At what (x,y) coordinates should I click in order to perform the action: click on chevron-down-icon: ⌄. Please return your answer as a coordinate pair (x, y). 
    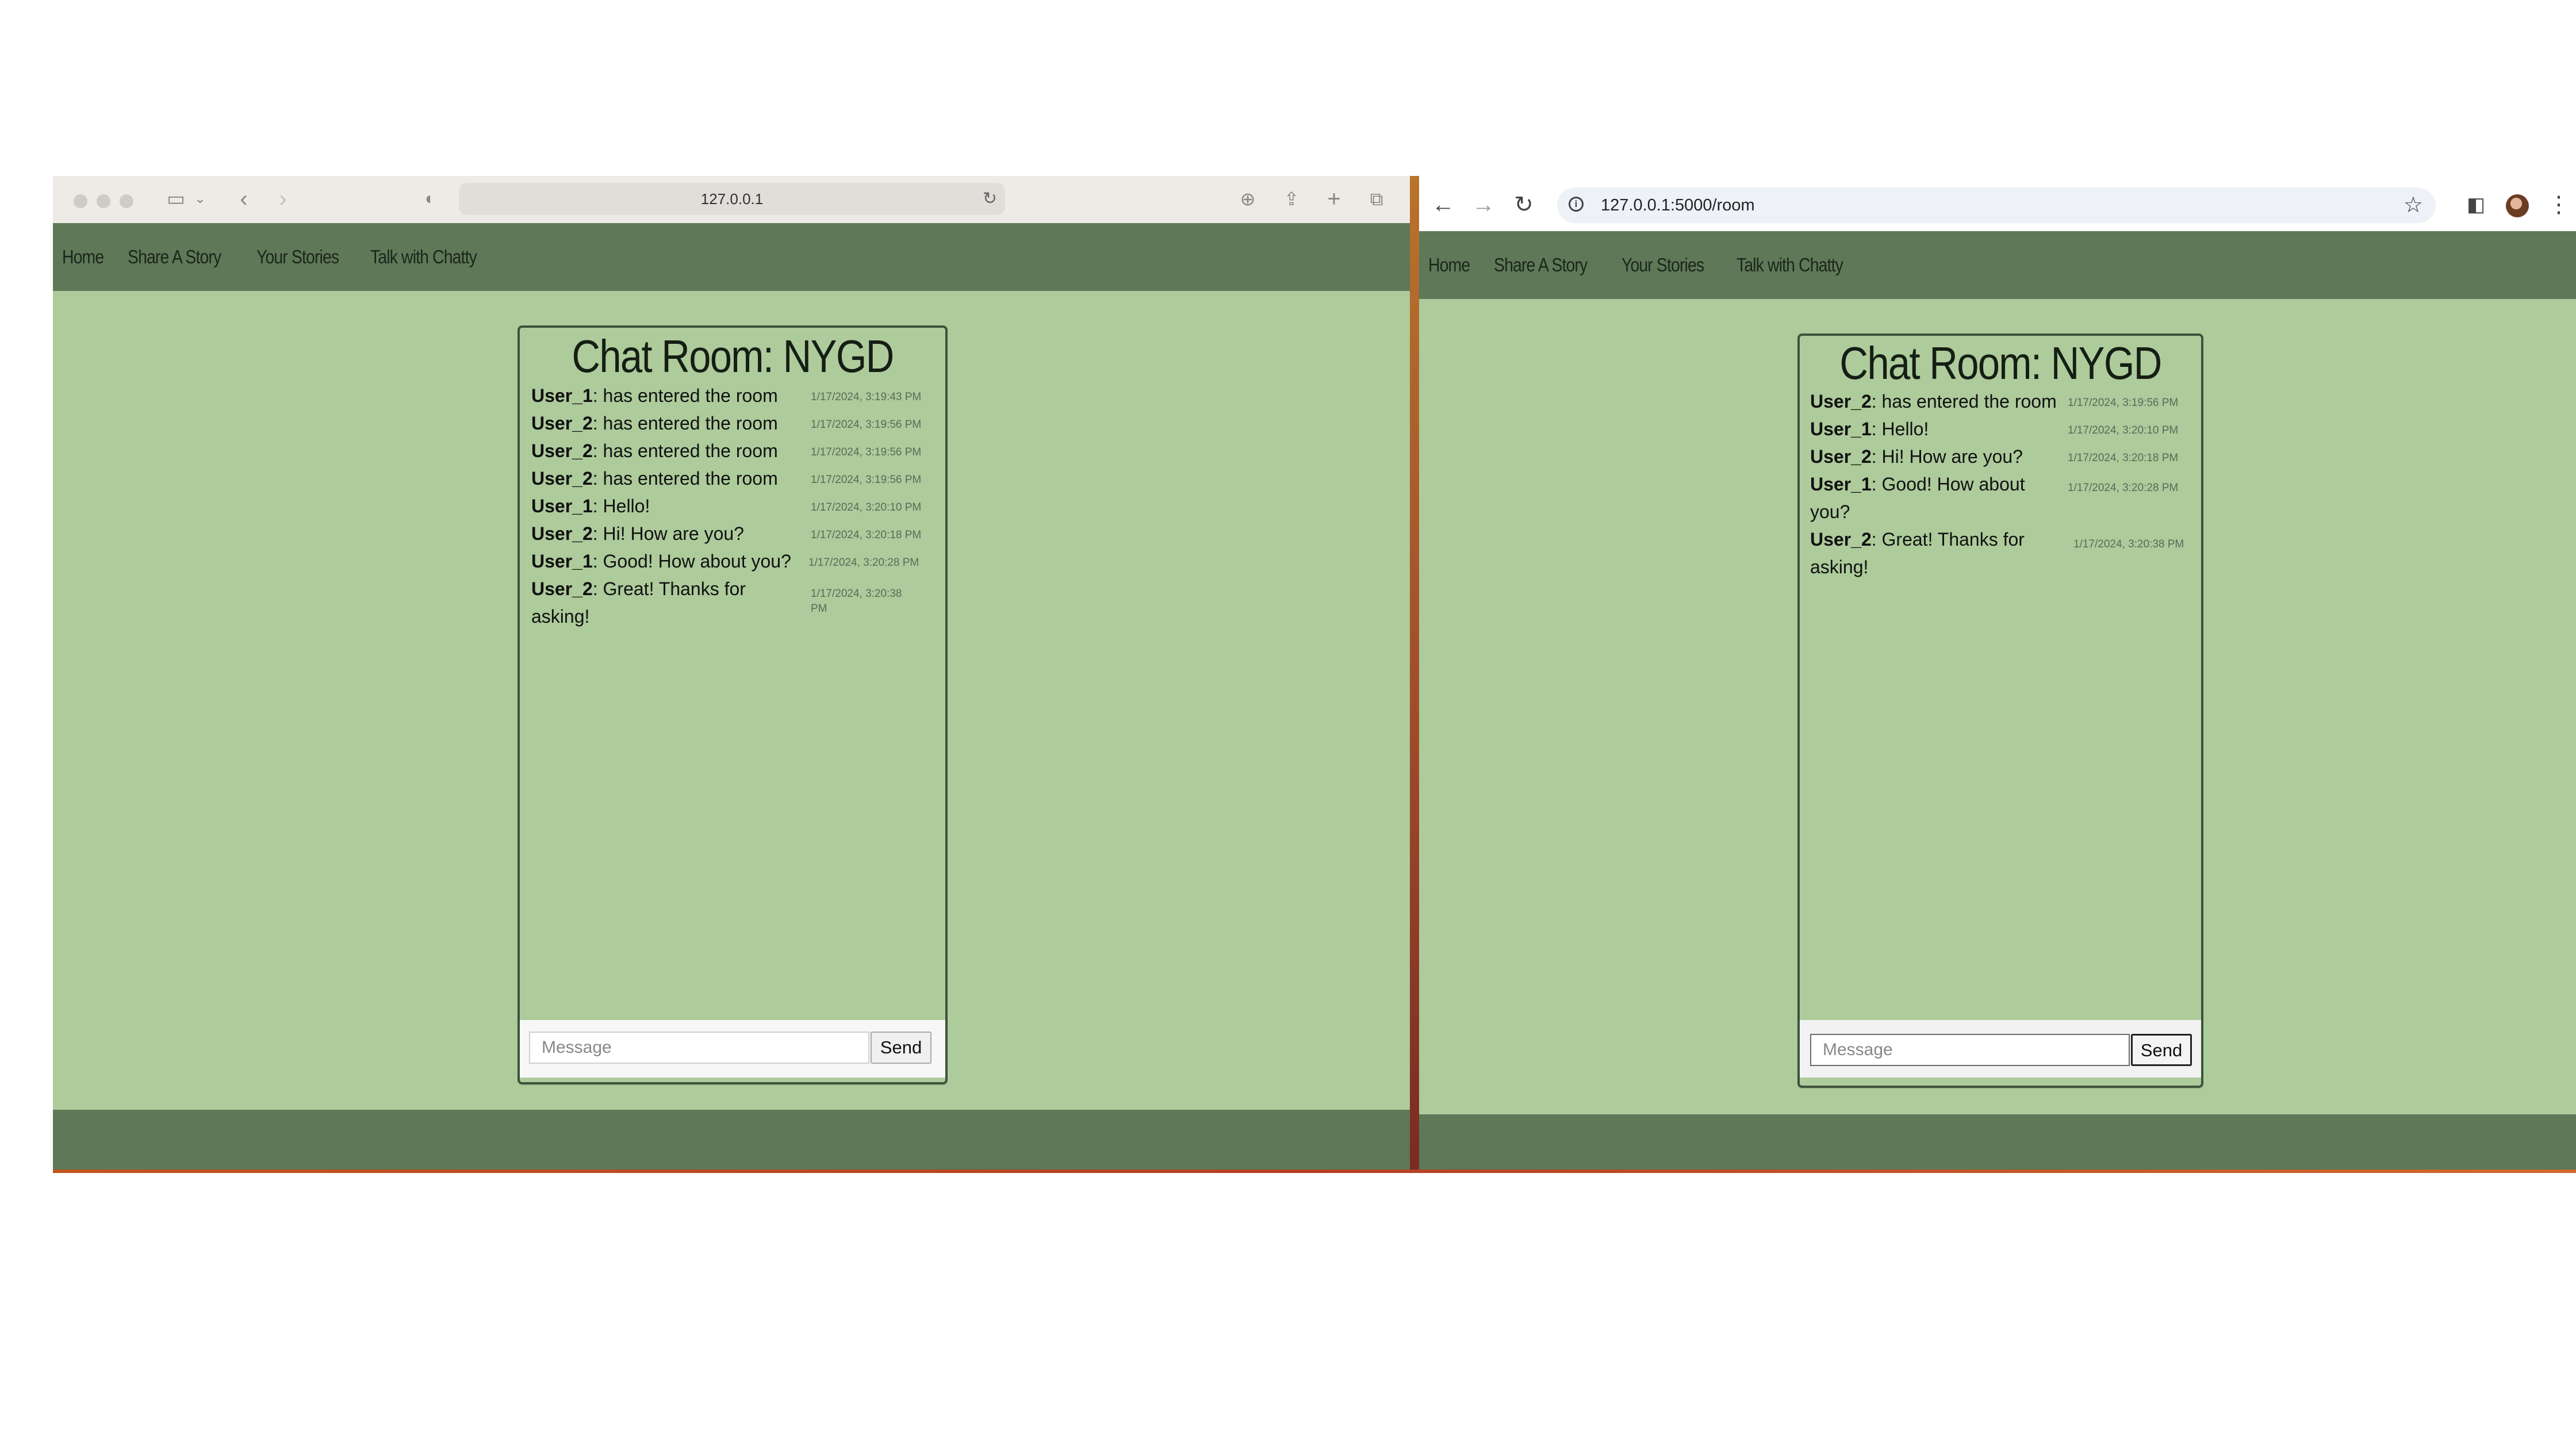
    Looking at the image, I should click on (200, 199).